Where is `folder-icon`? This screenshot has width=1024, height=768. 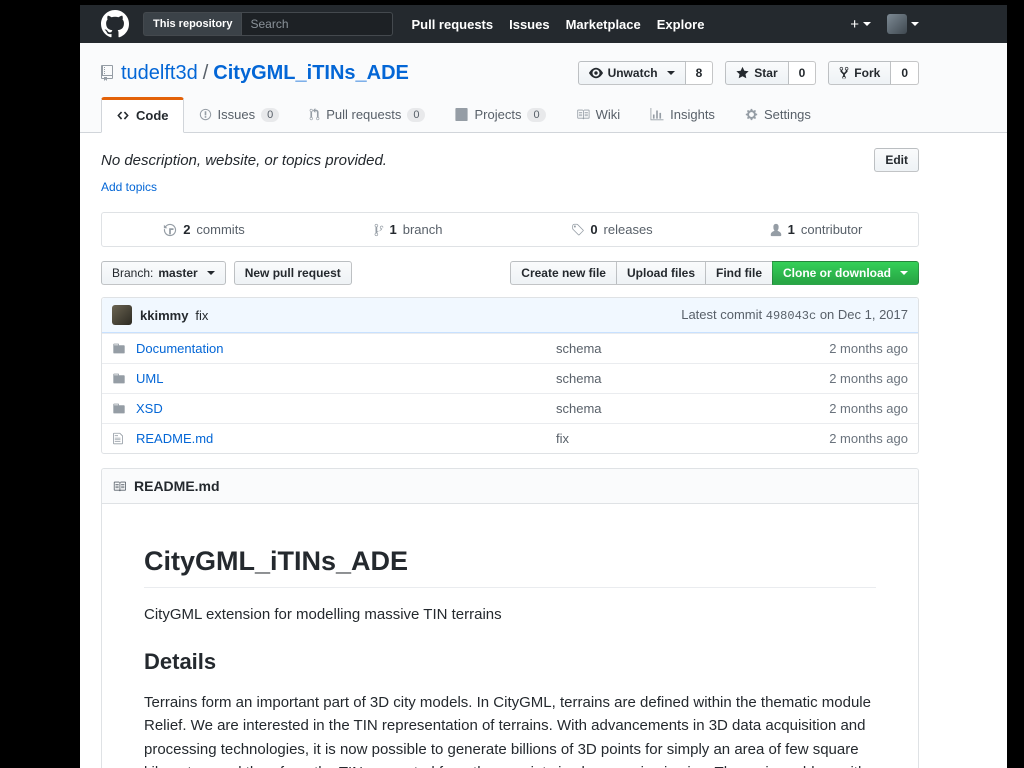
folder-icon is located at coordinates (124, 348).